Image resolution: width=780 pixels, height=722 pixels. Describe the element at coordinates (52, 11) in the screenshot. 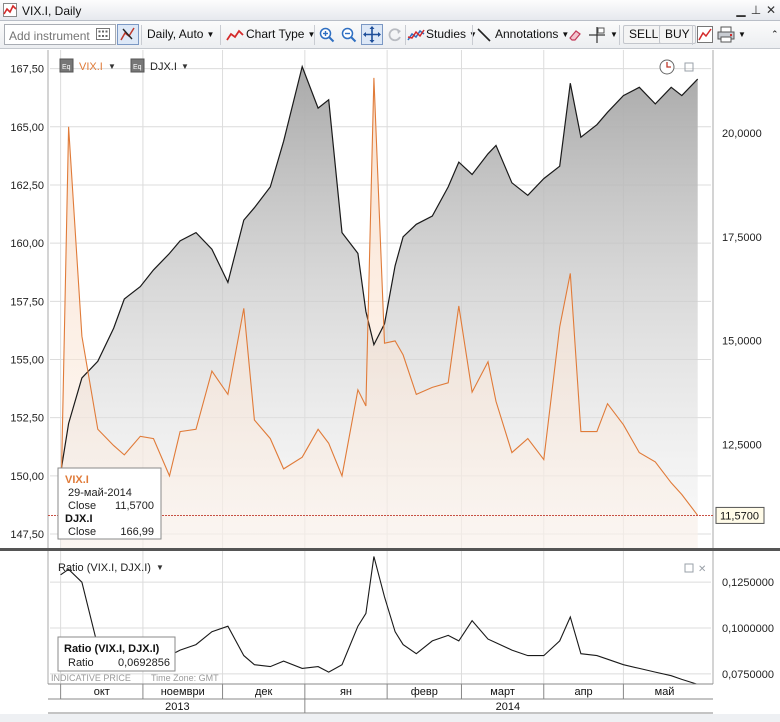

I see `window-title: VIX.I, Daily` at that location.